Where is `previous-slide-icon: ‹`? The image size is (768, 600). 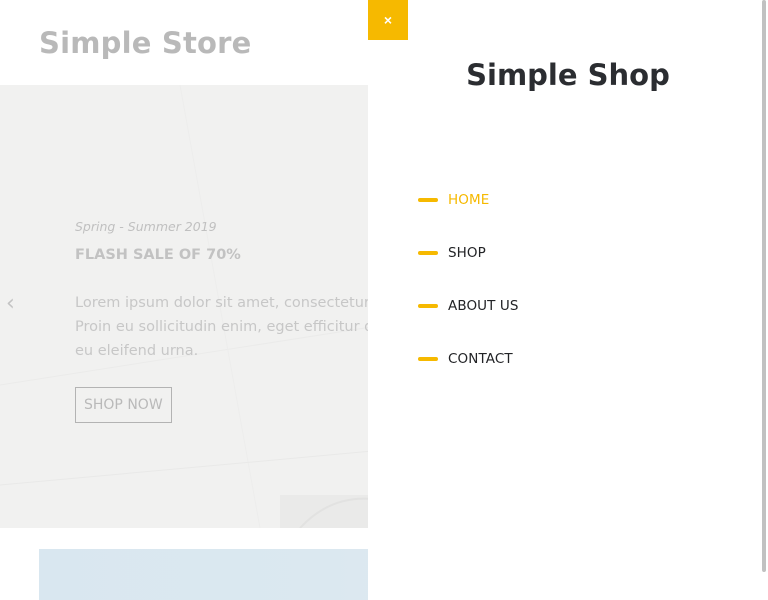
previous-slide-icon: ‹ is located at coordinates (10, 304).